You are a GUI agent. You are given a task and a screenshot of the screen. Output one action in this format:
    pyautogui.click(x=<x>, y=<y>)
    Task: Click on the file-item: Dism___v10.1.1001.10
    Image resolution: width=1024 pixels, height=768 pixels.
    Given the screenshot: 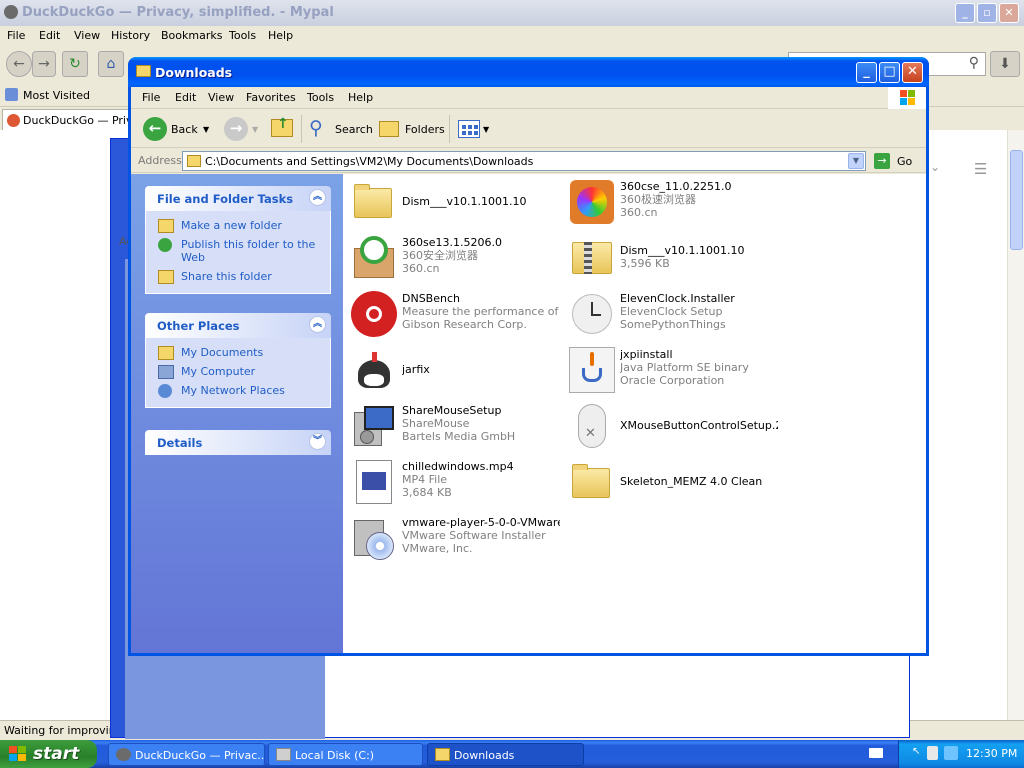 What is the action you would take?
    pyautogui.click(x=451, y=202)
    